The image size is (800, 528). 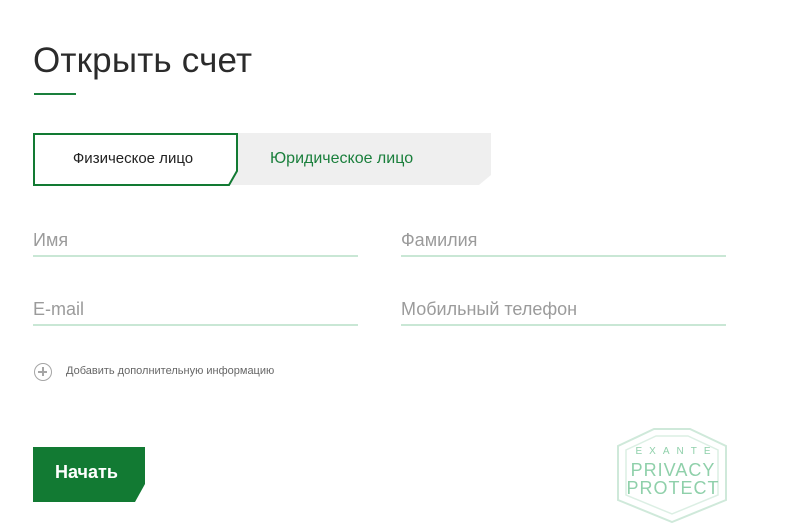 I want to click on tab-legal-entity-label: Юридическое лицо, so click(x=341, y=159).